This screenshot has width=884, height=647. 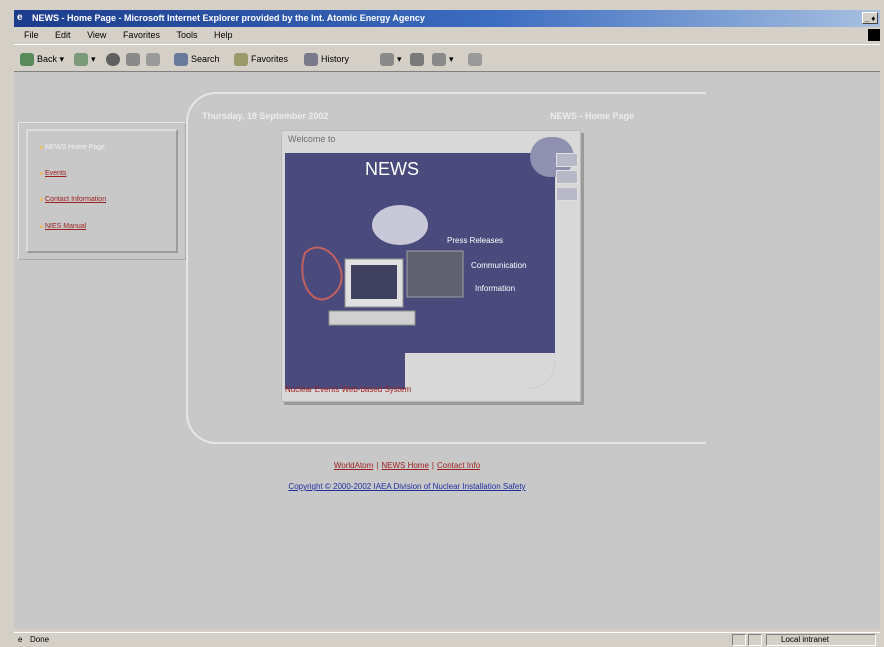 I want to click on search-label: Search, so click(x=205, y=59).